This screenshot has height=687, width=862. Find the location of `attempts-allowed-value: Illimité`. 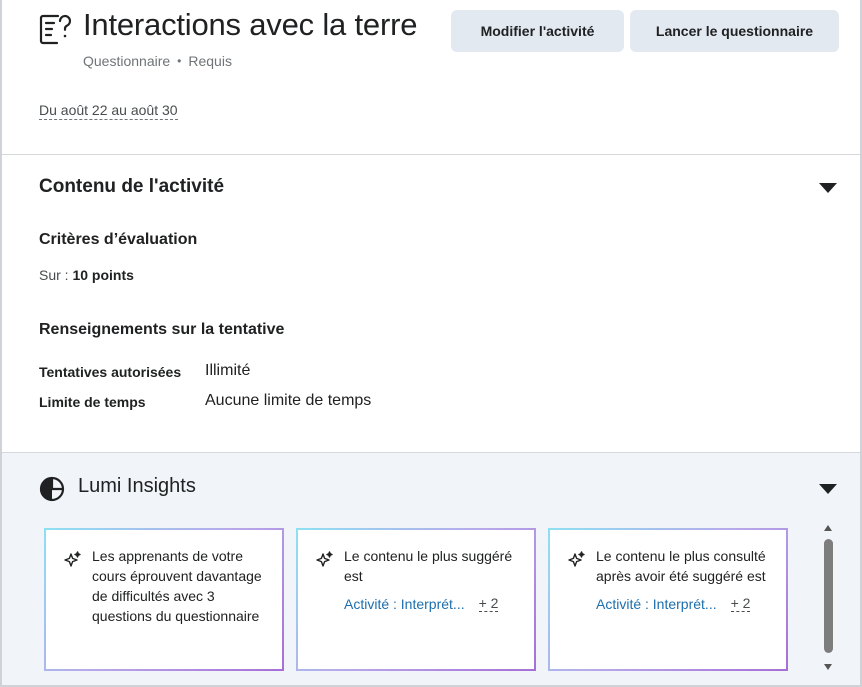

attempts-allowed-value: Illimité is located at coordinates (228, 370).